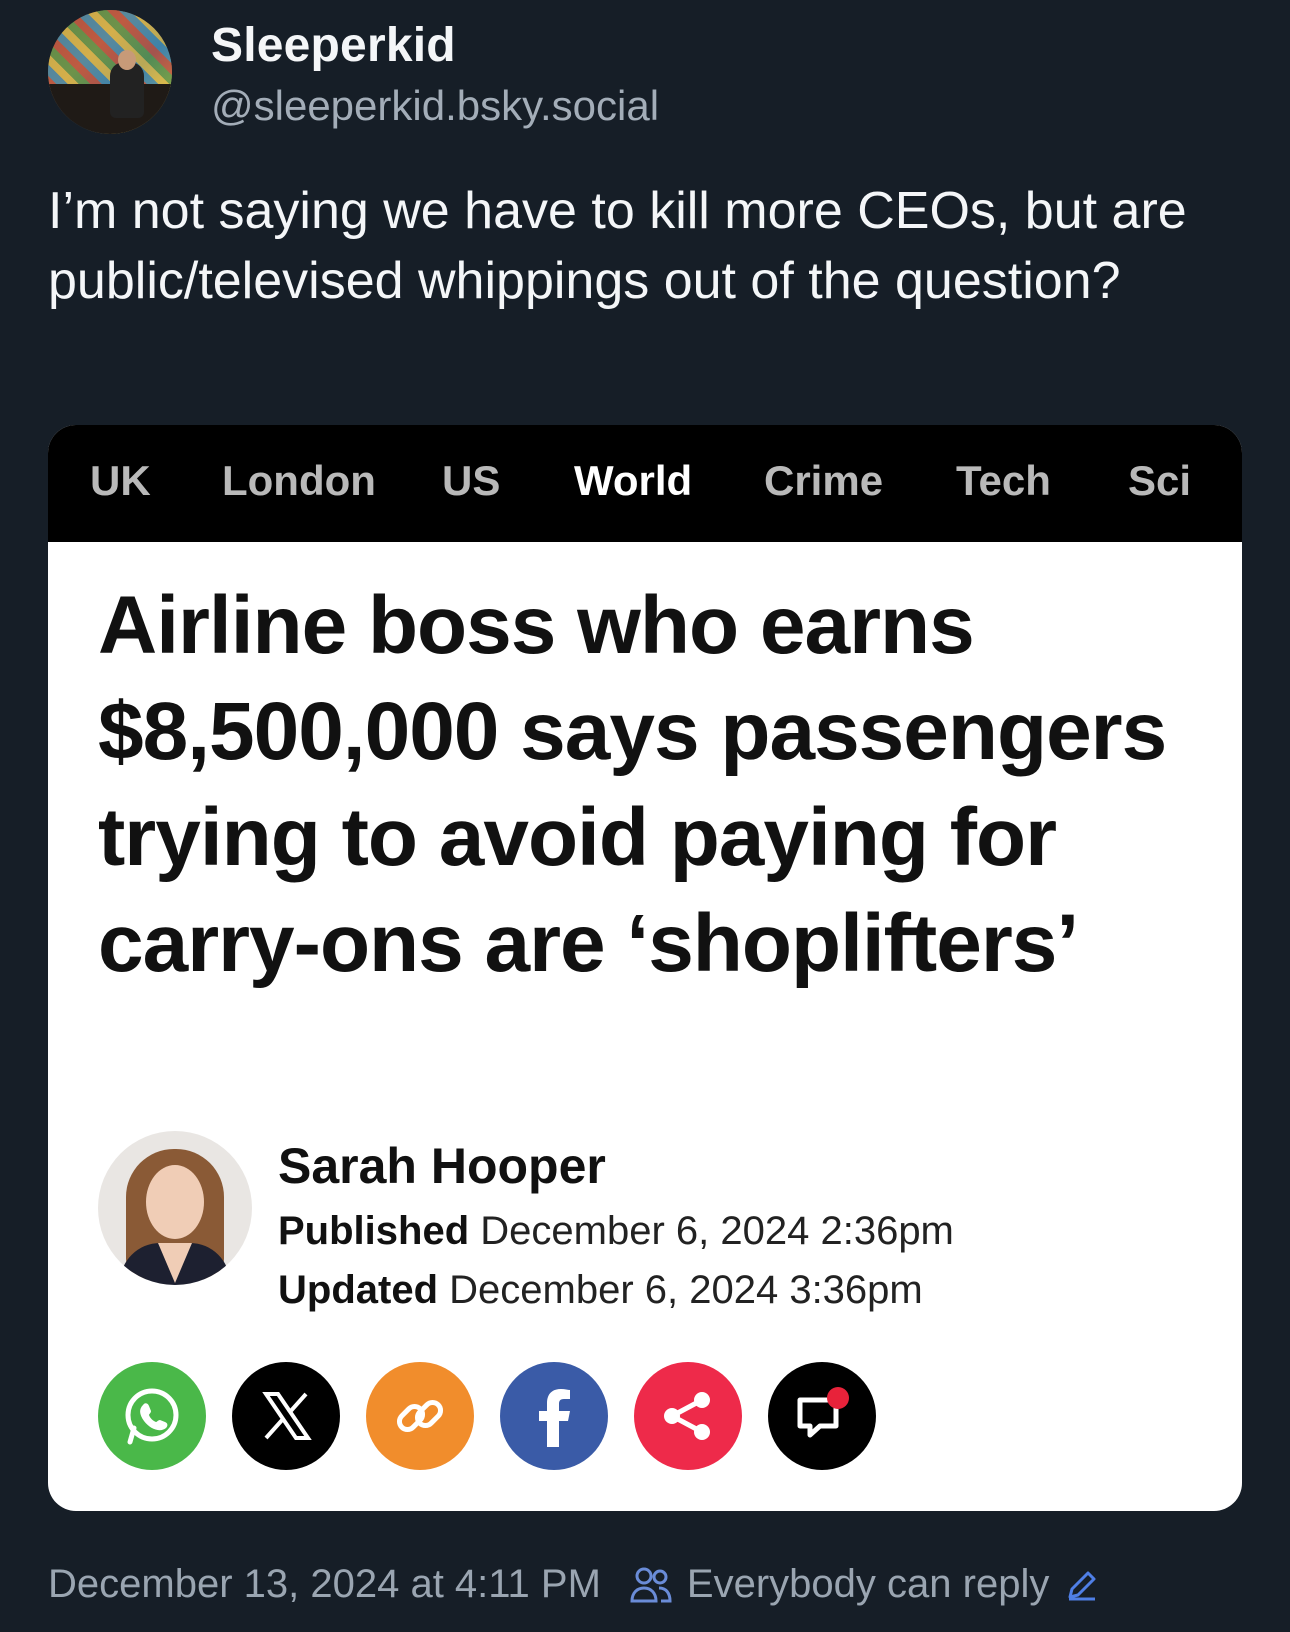 This screenshot has height=1632, width=1290. I want to click on updated-date: December 6, 2024 3:36pm, so click(686, 1290).